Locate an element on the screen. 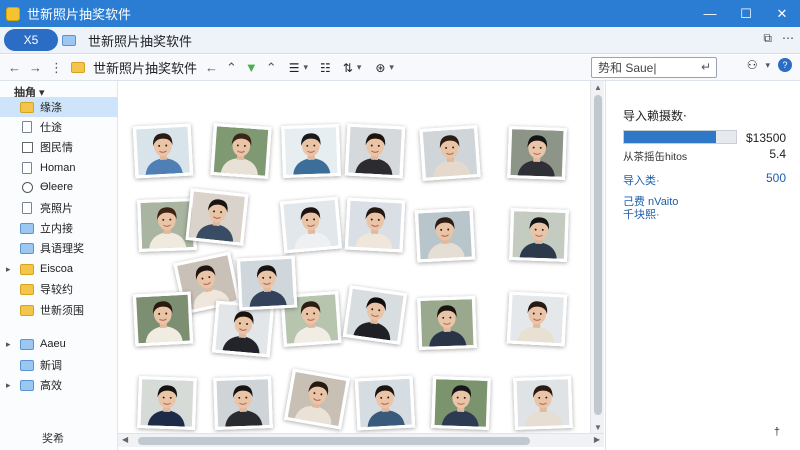 Image resolution: width=800 pixels, height=450 pixels. back-arrow-icon: ← is located at coordinates (14, 67).